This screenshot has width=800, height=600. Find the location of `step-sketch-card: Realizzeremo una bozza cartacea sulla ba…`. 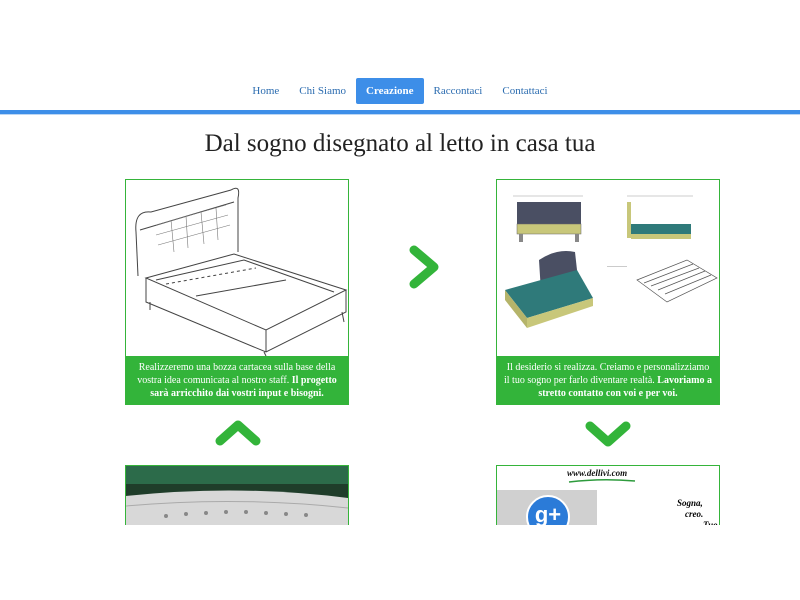

step-sketch-card: Realizzeremo una bozza cartacea sulla ba… is located at coordinates (237, 292).